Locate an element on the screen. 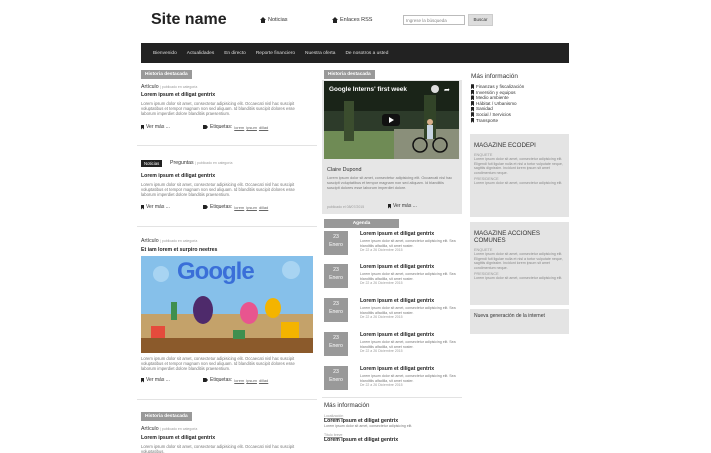 Image resolution: width=711 pixels, height=453 pixels. play-button is located at coordinates (391, 120).